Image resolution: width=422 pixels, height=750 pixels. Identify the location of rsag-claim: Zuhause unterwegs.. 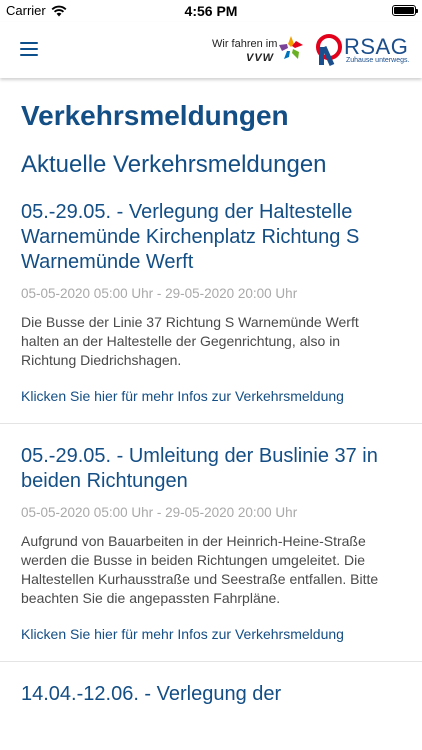
(378, 60).